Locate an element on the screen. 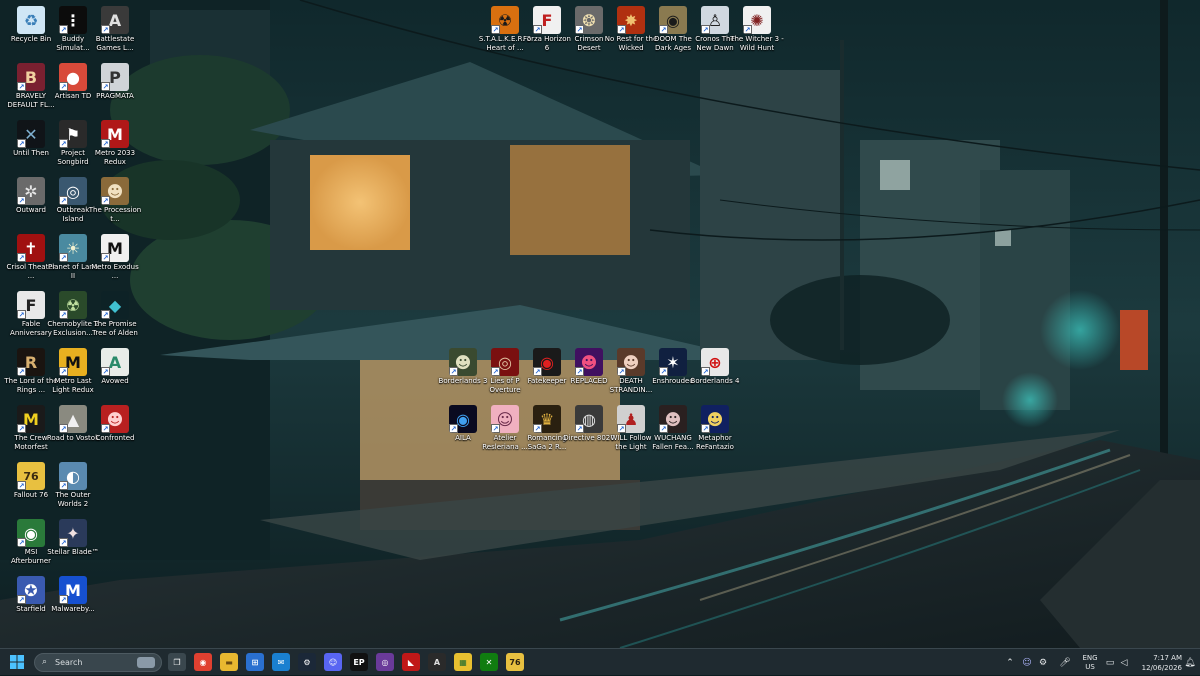  search-box: ⌕ Search is located at coordinates (98, 662).